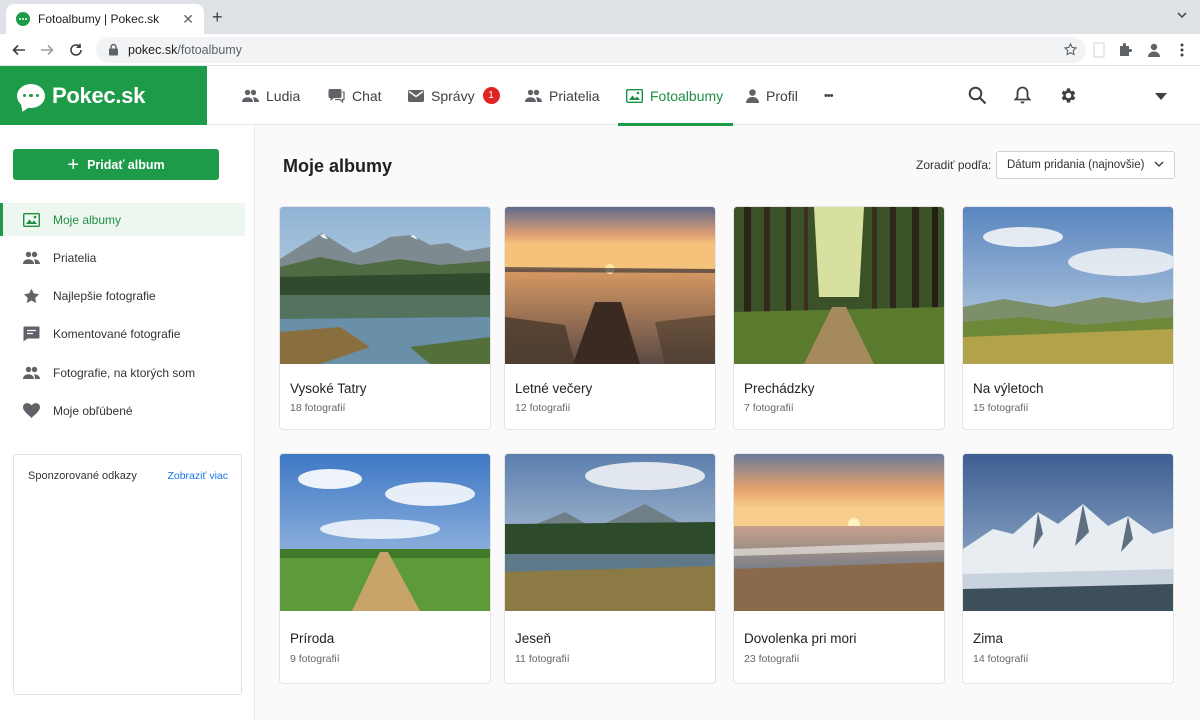  I want to click on browser-toolbar: pokec.sk/fotoalbumy, so click(600, 50).